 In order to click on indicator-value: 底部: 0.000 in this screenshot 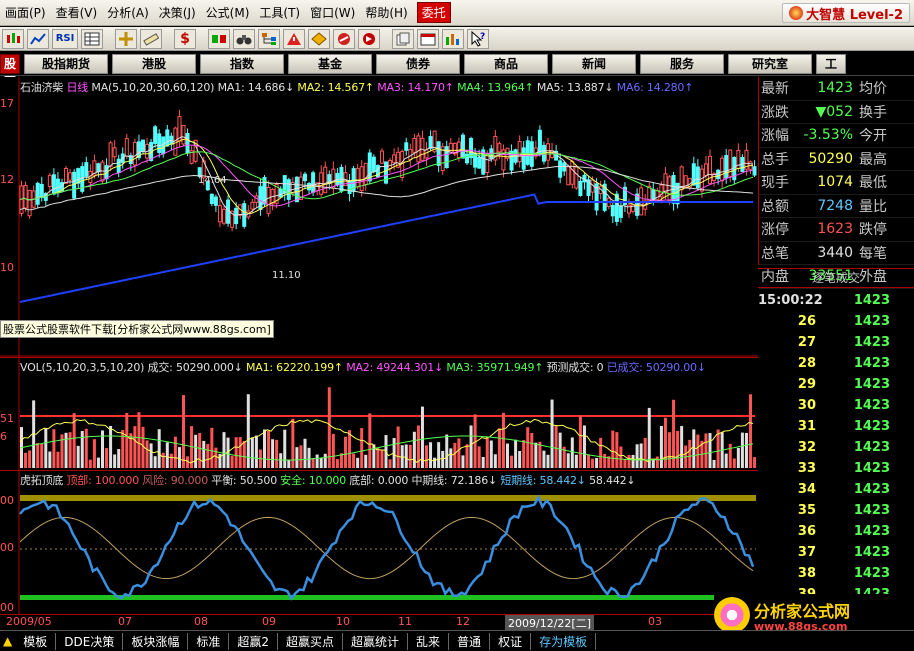, I will do `click(380, 480)`.